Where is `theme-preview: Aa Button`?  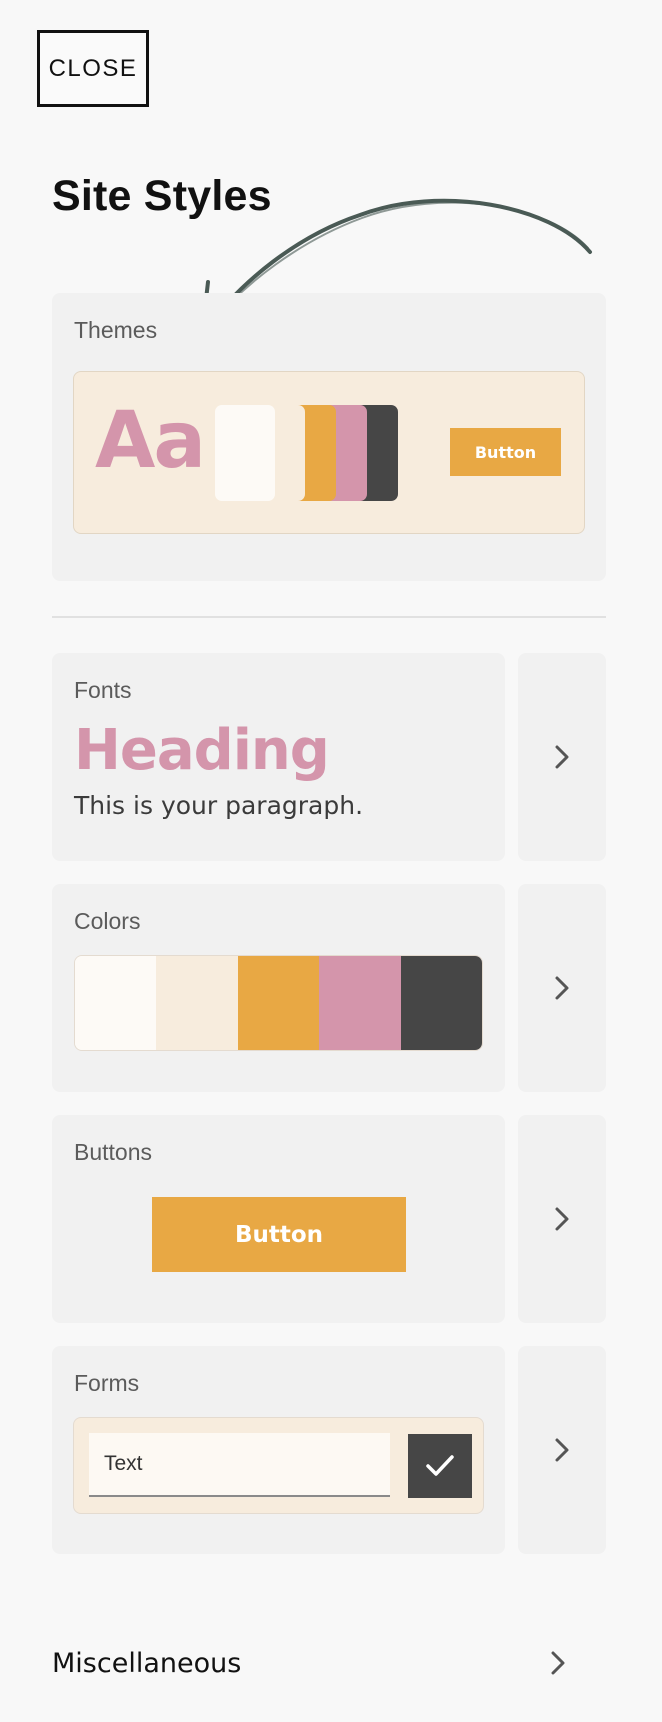 theme-preview: Aa Button is located at coordinates (329, 452).